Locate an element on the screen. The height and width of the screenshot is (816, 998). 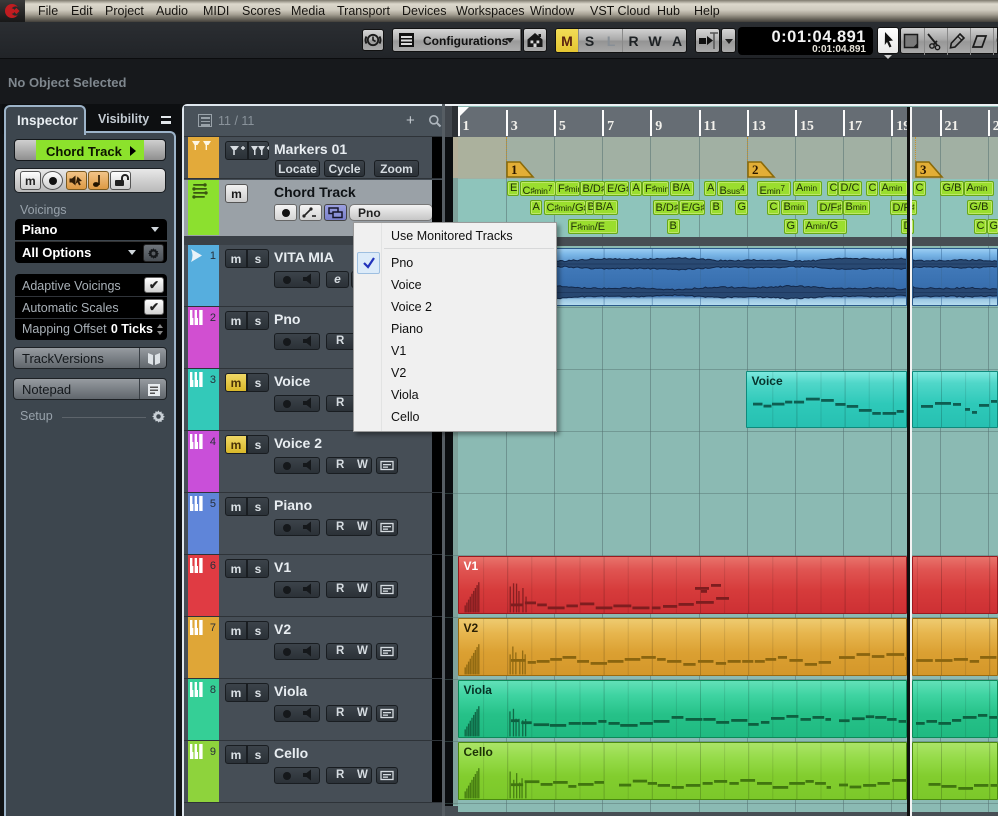
svg-text: 3 is located at coordinates (923, 169).